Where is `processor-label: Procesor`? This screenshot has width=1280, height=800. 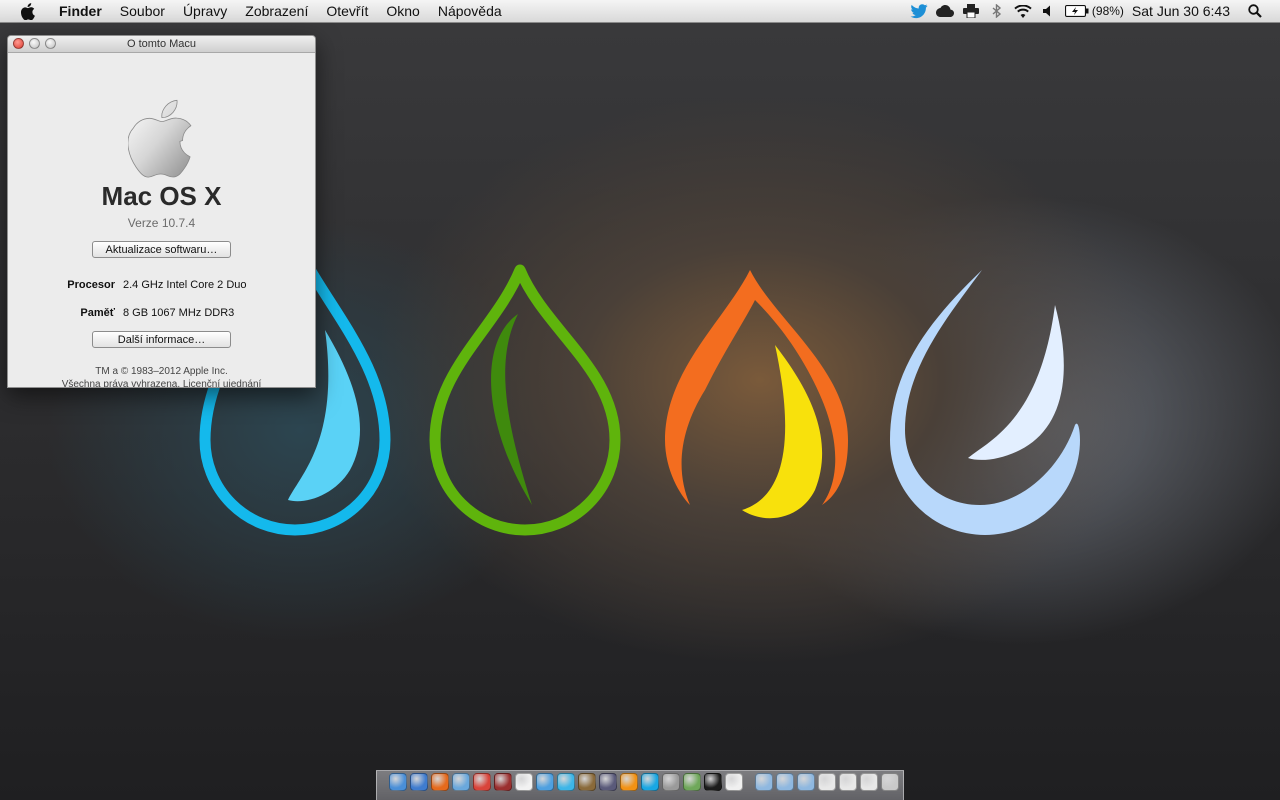 processor-label: Procesor is located at coordinates (91, 285).